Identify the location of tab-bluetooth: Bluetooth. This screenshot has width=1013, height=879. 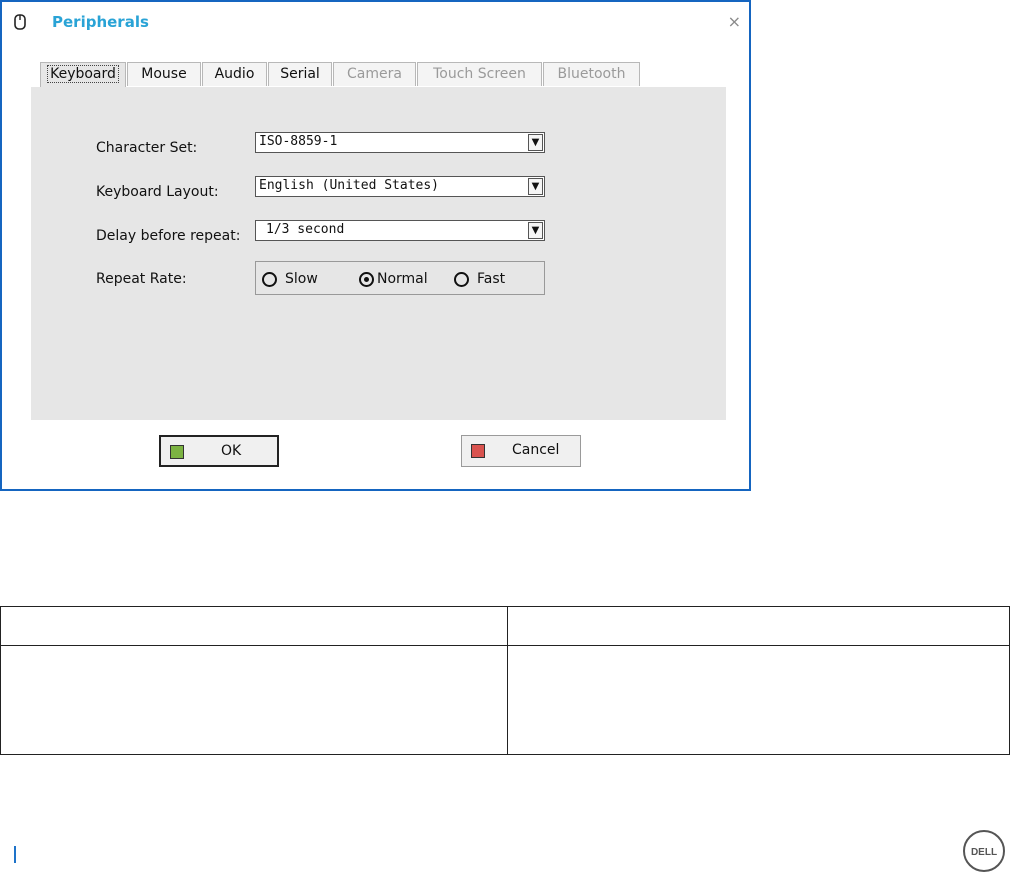
(591, 74).